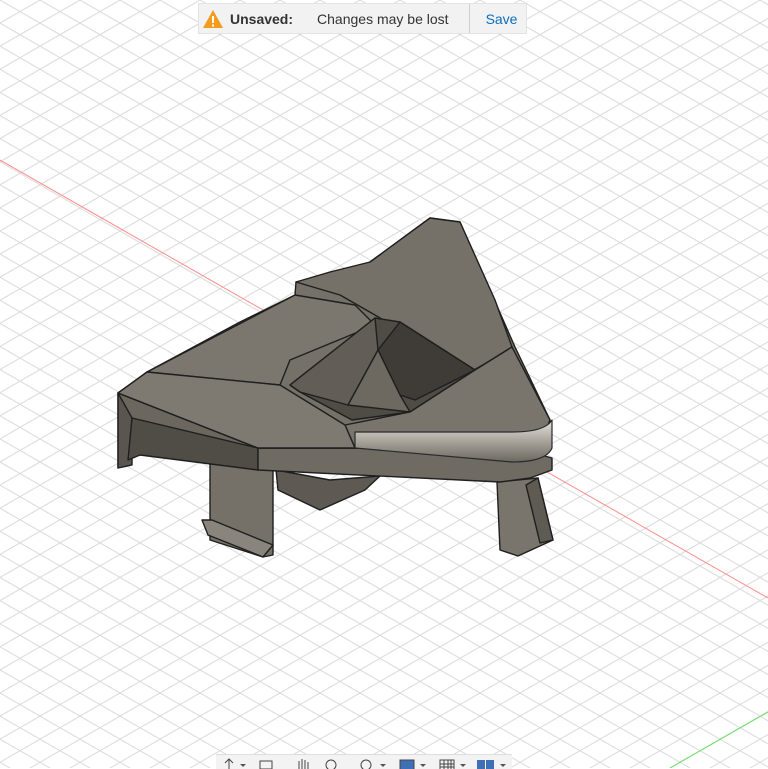 Image resolution: width=768 pixels, height=769 pixels. I want to click on orbit-icon, so click(229, 763).